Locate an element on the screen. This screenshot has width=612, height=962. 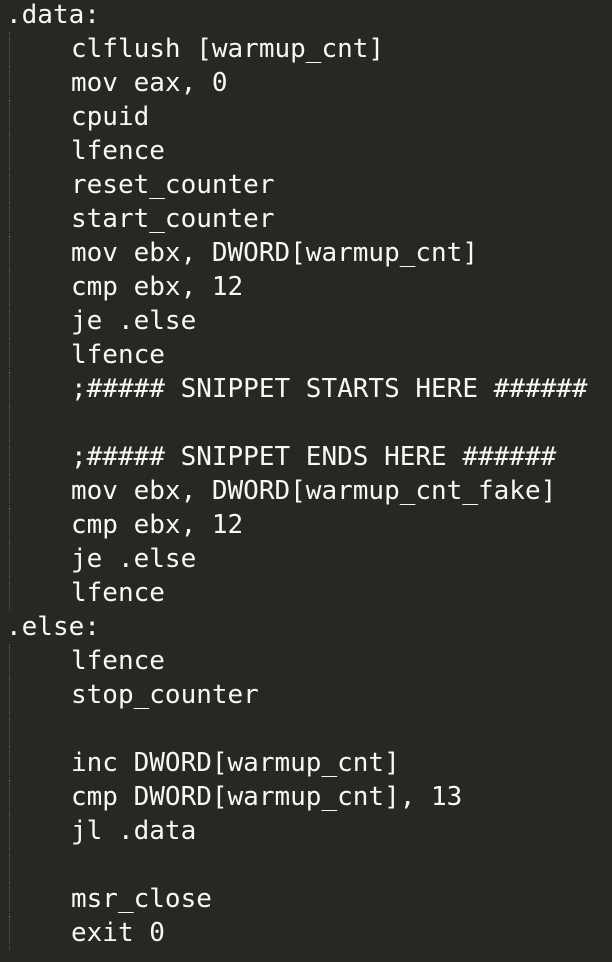
code-line: msr_close is located at coordinates (306, 899).